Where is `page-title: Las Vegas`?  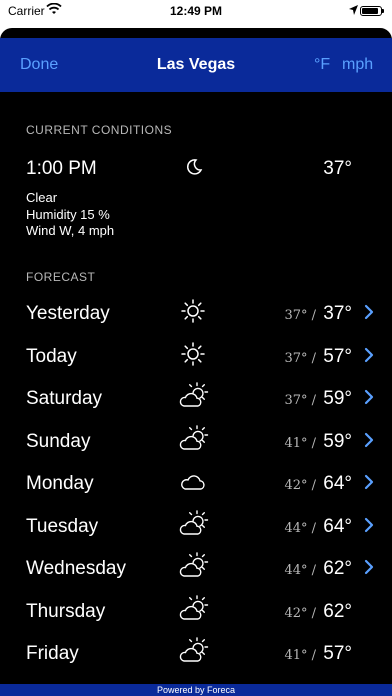
page-title: Las Vegas is located at coordinates (196, 64).